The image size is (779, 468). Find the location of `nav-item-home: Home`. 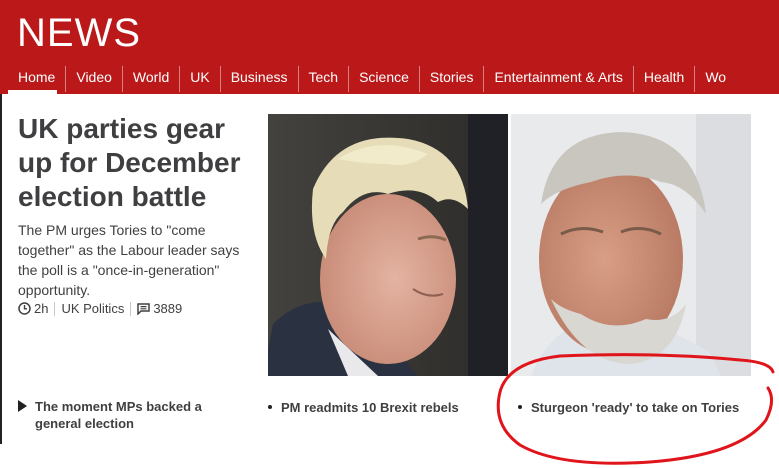

nav-item-home: Home is located at coordinates (32, 80).